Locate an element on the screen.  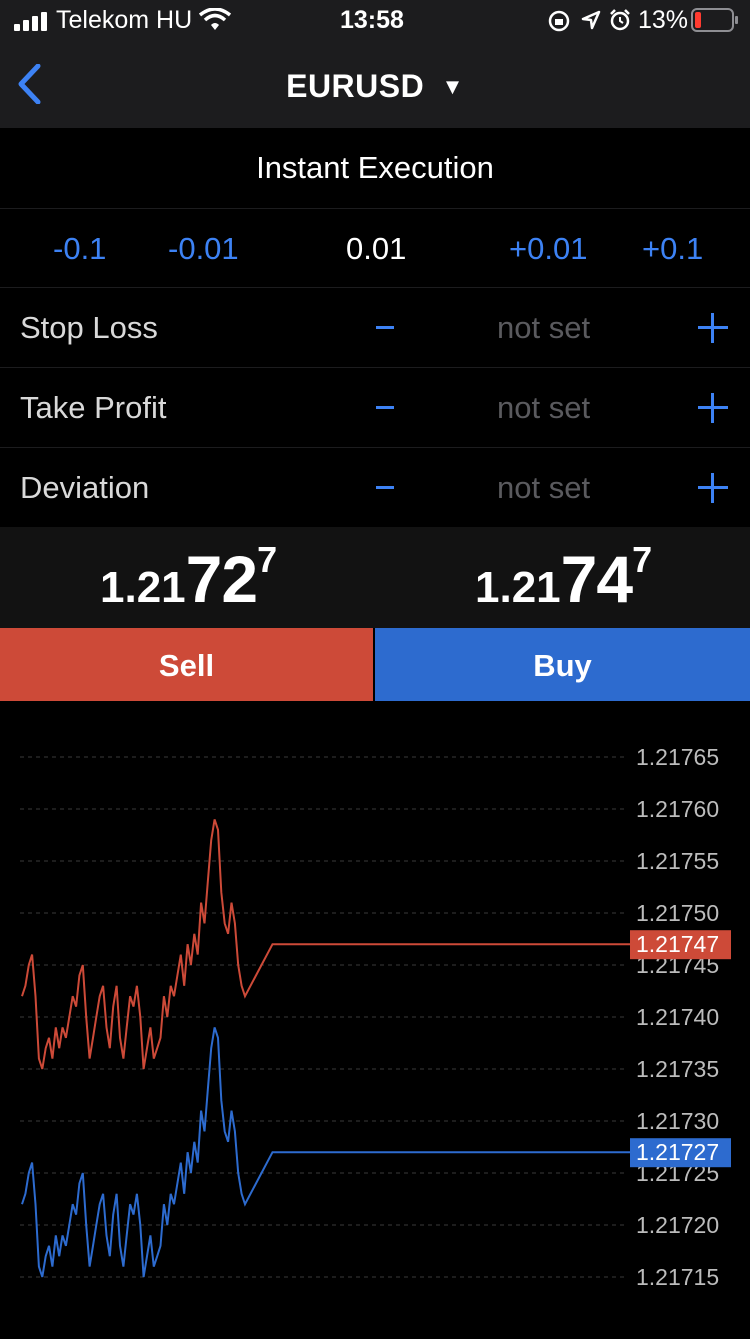
y-tick-label: 1.21760 is located at coordinates (677, 809).